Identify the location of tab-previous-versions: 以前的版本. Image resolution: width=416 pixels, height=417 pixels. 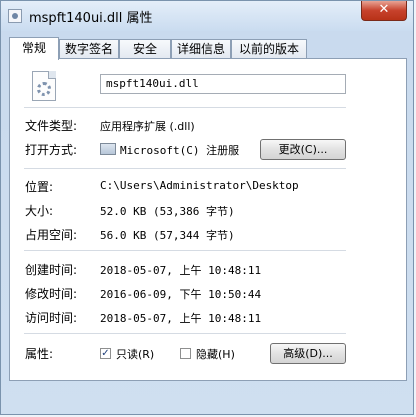
(269, 48).